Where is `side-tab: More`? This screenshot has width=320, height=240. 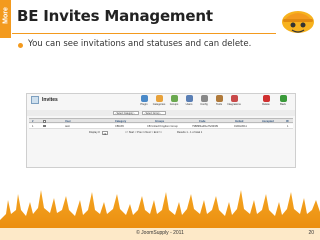 side-tab: More is located at coordinates (5, 19).